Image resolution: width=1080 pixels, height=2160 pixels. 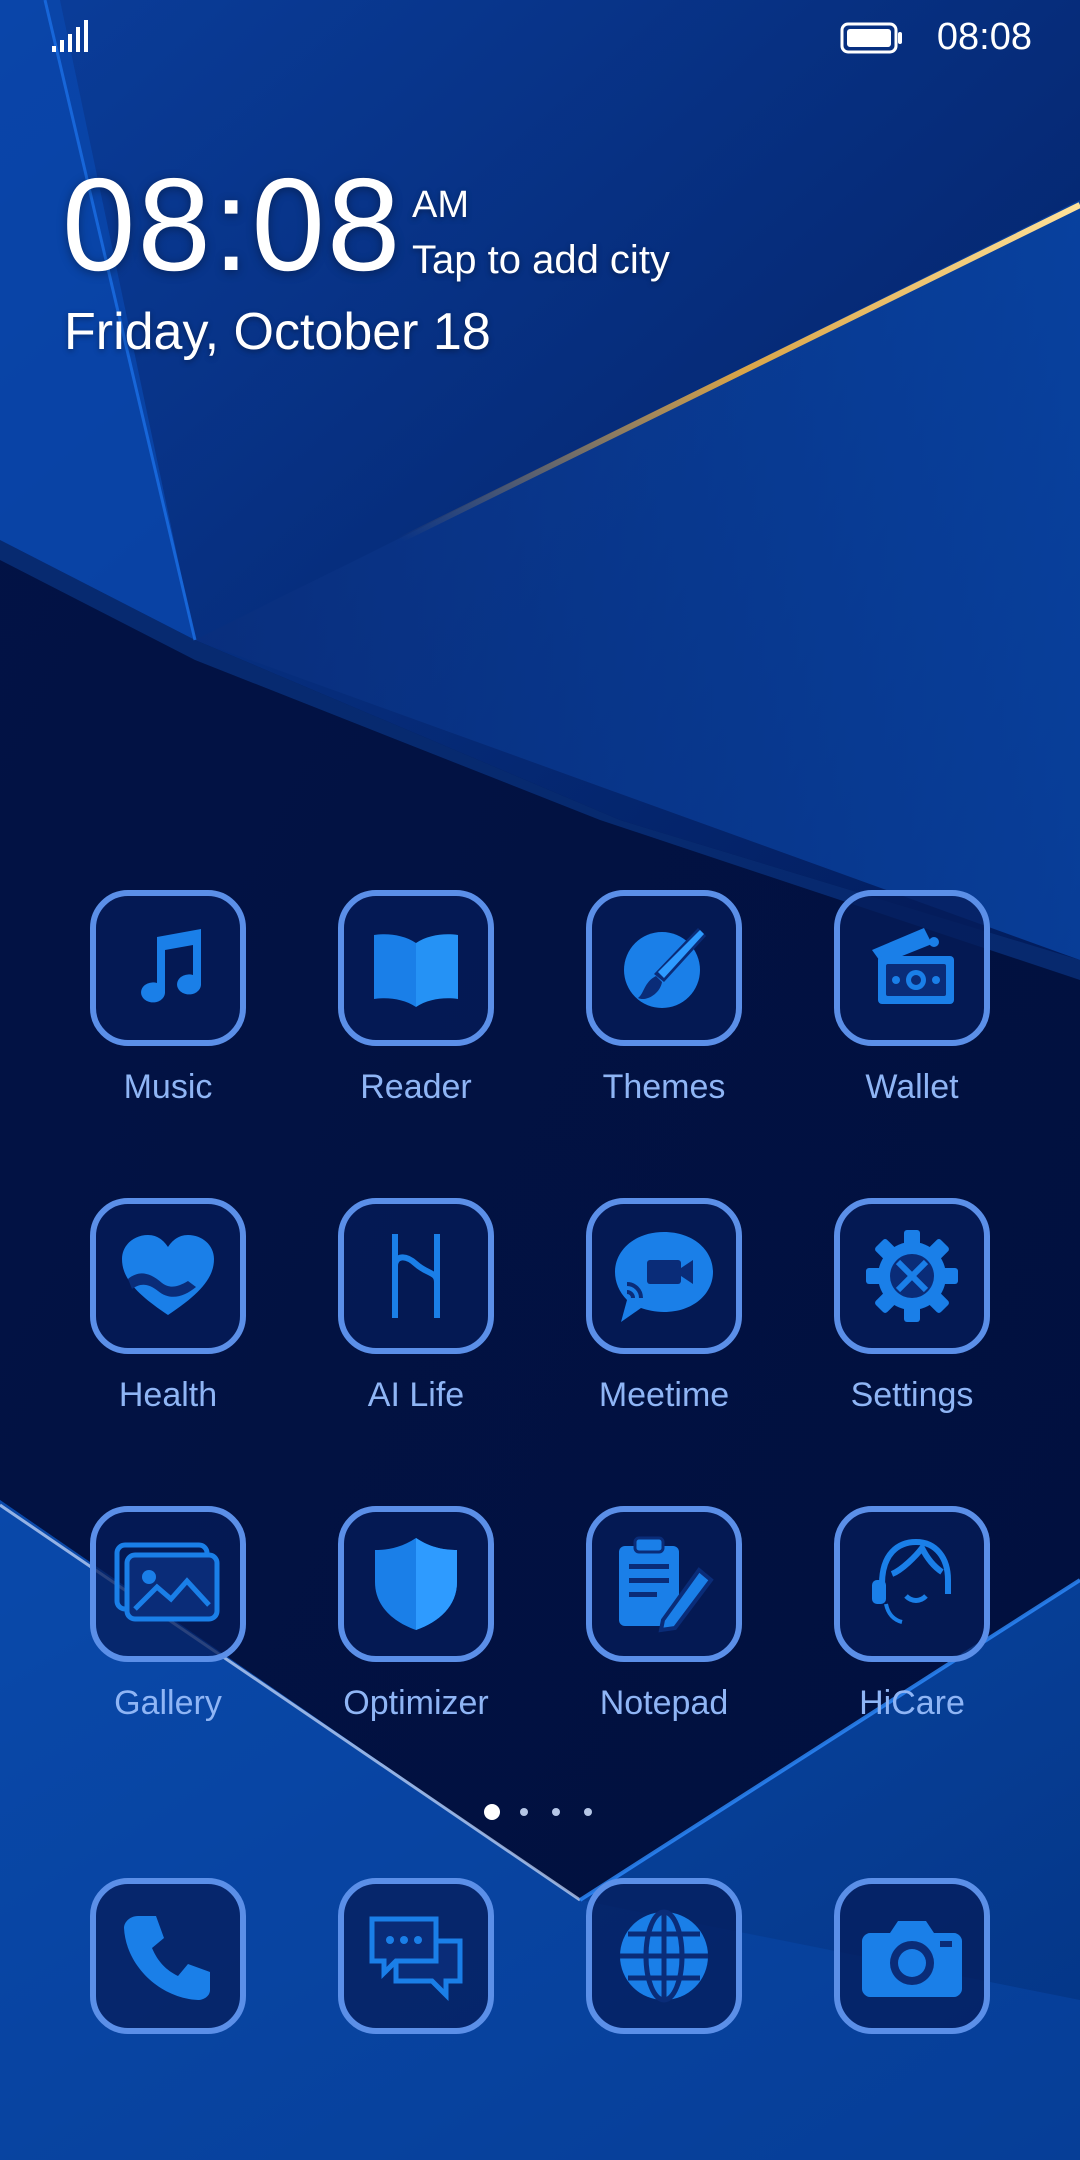 I want to click on app-label: Optimizer, so click(x=416, y=1703).